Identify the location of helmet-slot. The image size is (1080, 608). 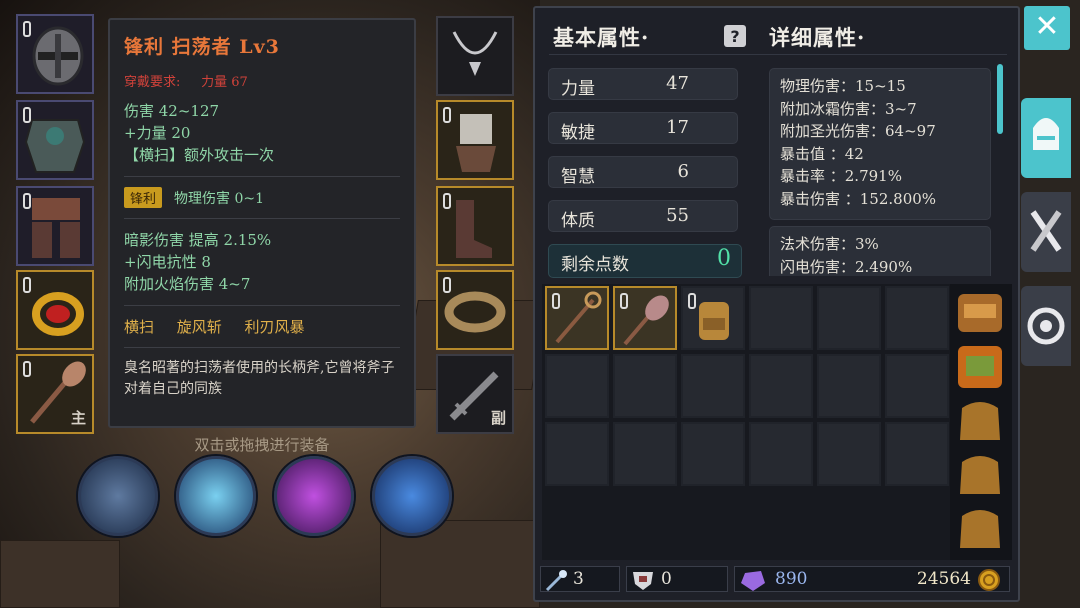
(55, 54).